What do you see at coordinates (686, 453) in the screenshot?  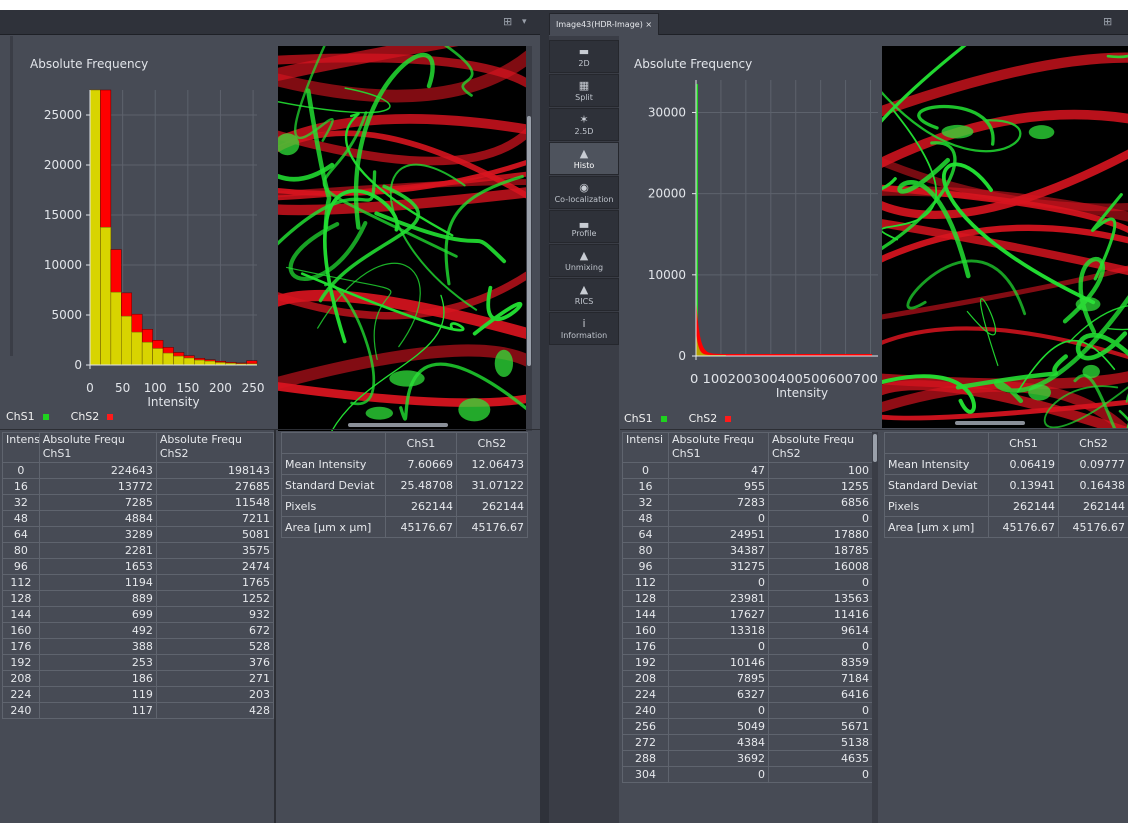 I see `header-line: ChS1` at bounding box center [686, 453].